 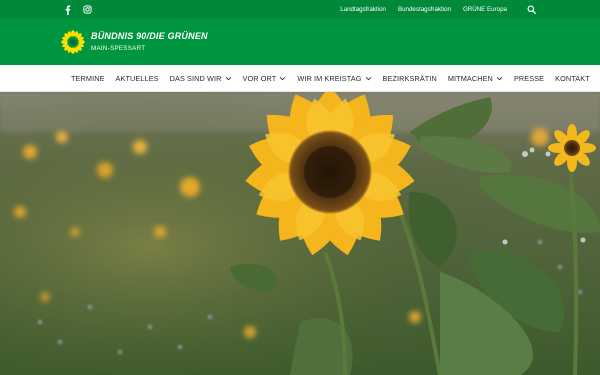 What do you see at coordinates (424, 9) in the screenshot?
I see `top-link-bundestagsfraktion: Bundestagsfraktion` at bounding box center [424, 9].